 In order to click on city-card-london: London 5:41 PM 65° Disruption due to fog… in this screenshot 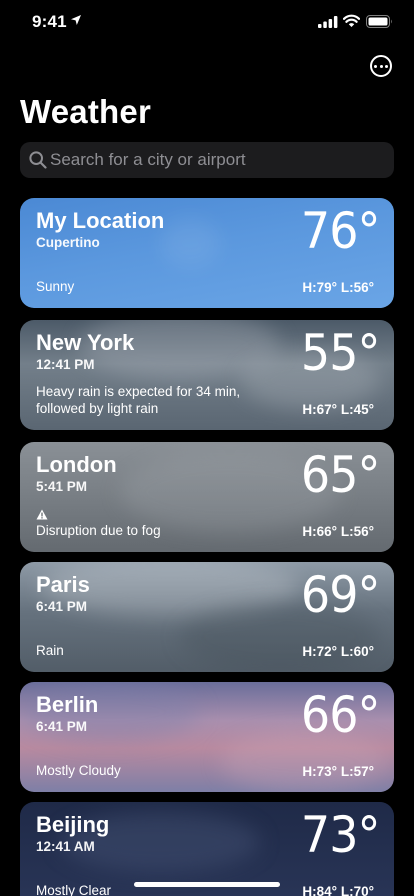, I will do `click(207, 497)`.